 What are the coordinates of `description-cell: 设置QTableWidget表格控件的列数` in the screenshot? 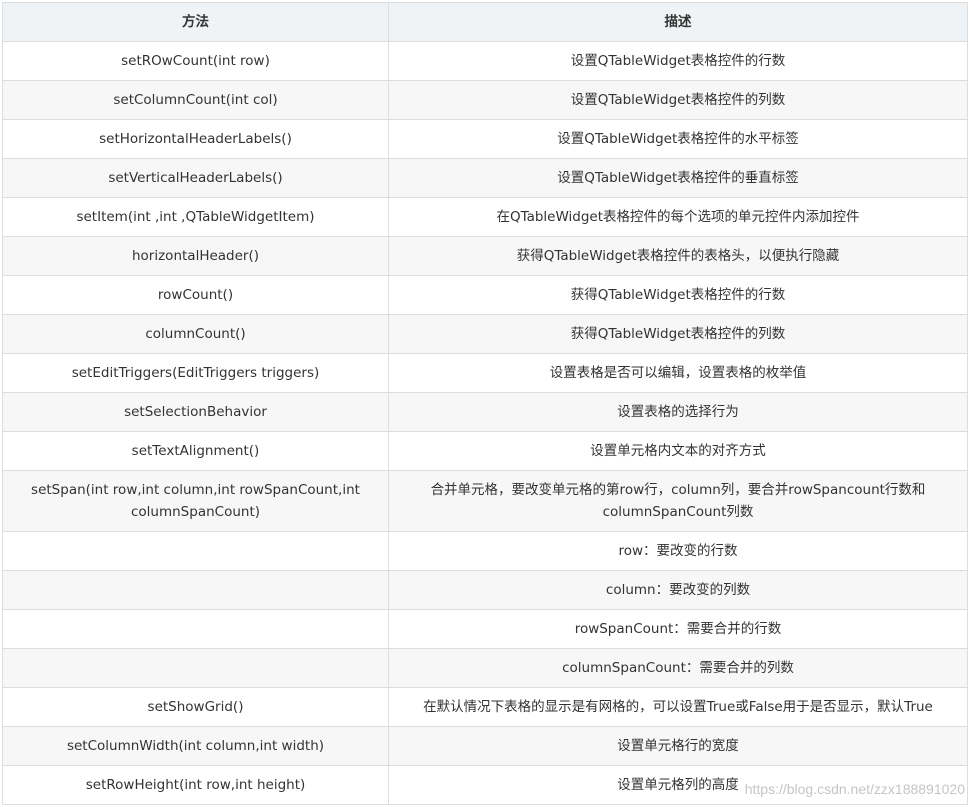 It's located at (678, 100).